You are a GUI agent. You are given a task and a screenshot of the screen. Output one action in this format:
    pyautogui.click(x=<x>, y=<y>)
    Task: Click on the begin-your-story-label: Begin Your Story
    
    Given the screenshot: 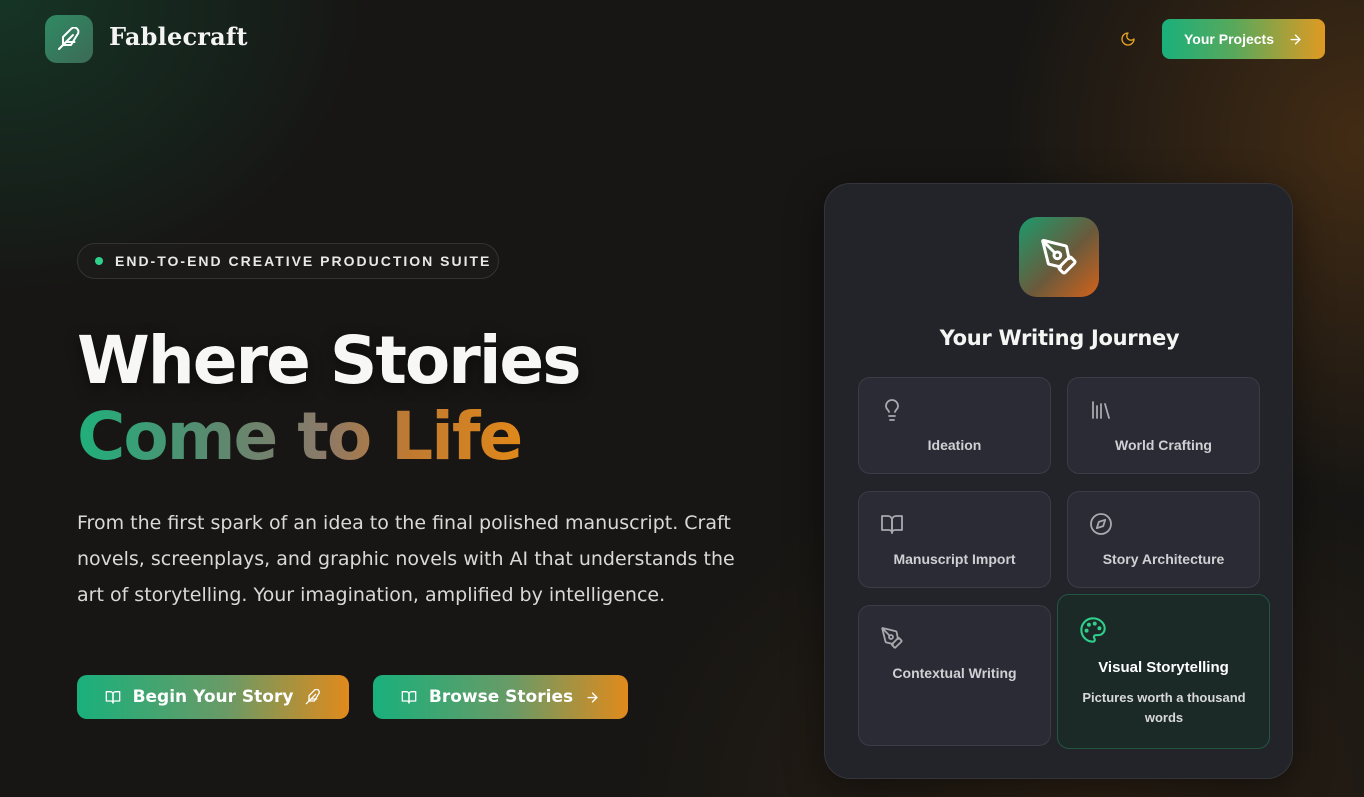 What is the action you would take?
    pyautogui.click(x=213, y=697)
    